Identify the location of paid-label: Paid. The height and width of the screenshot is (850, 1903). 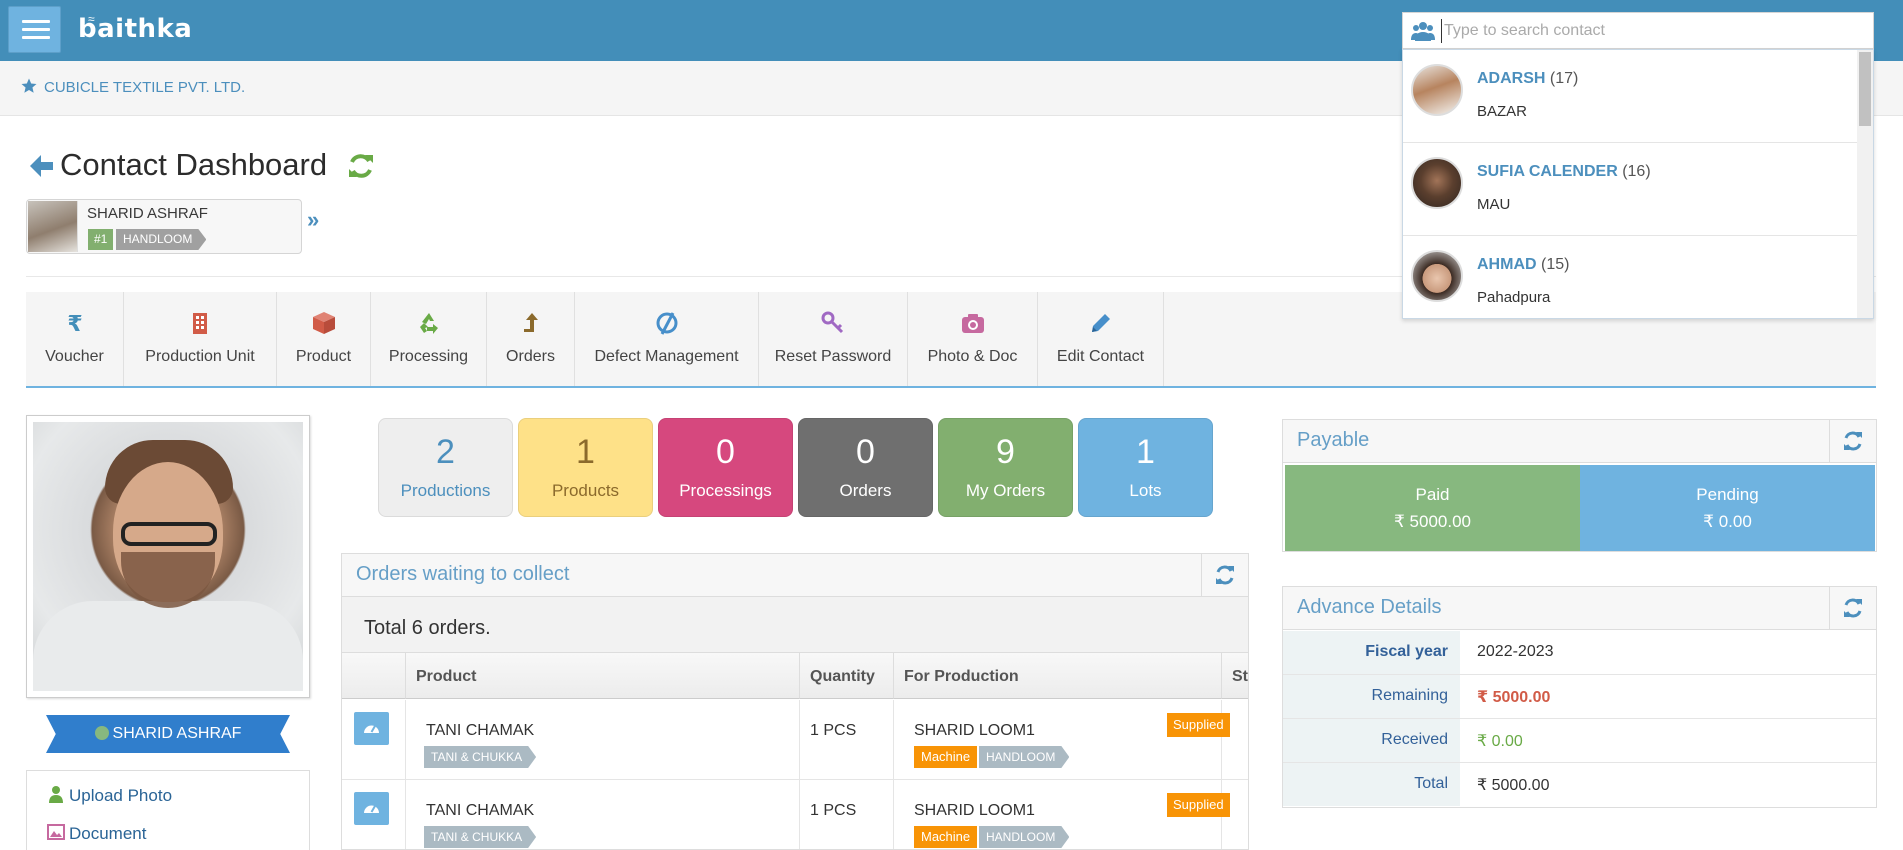
(1432, 494).